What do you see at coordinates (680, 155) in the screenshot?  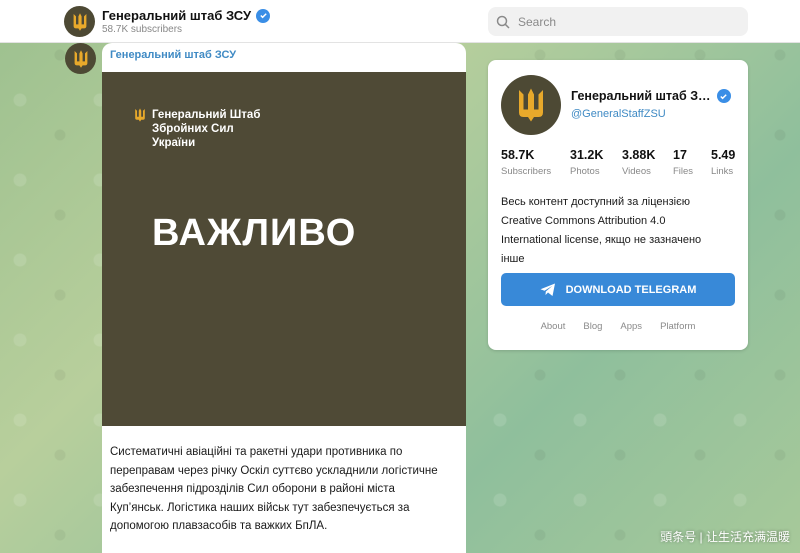 I see `stat-value: 17` at bounding box center [680, 155].